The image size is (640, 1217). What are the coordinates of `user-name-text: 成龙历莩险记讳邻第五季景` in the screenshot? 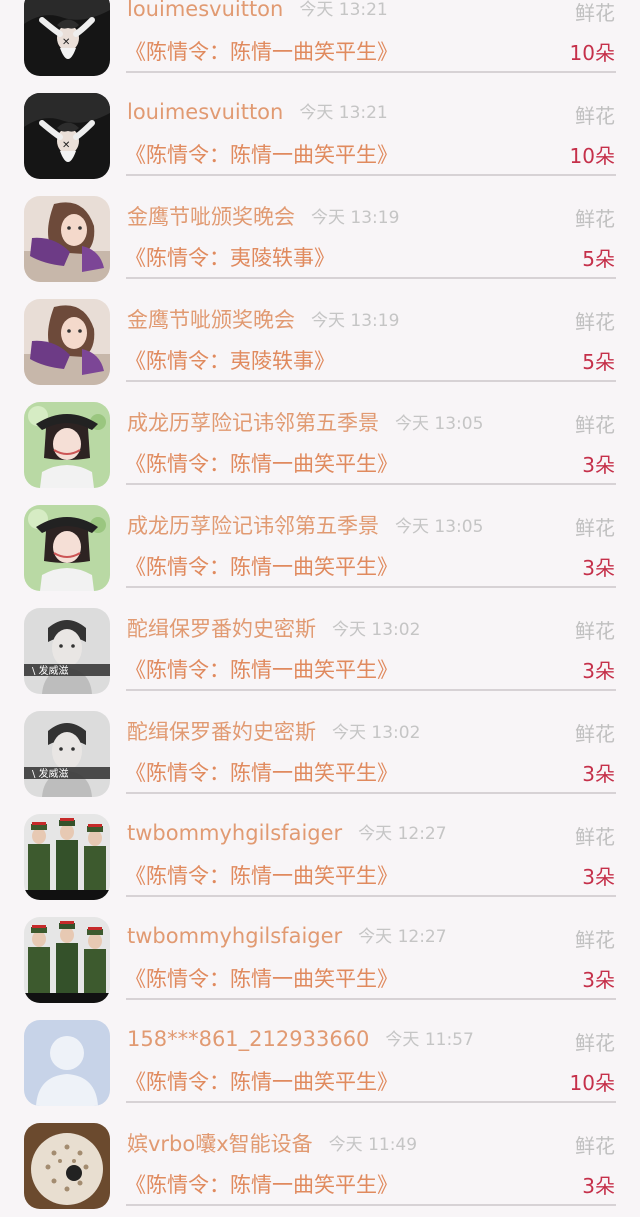 It's located at (253, 423).